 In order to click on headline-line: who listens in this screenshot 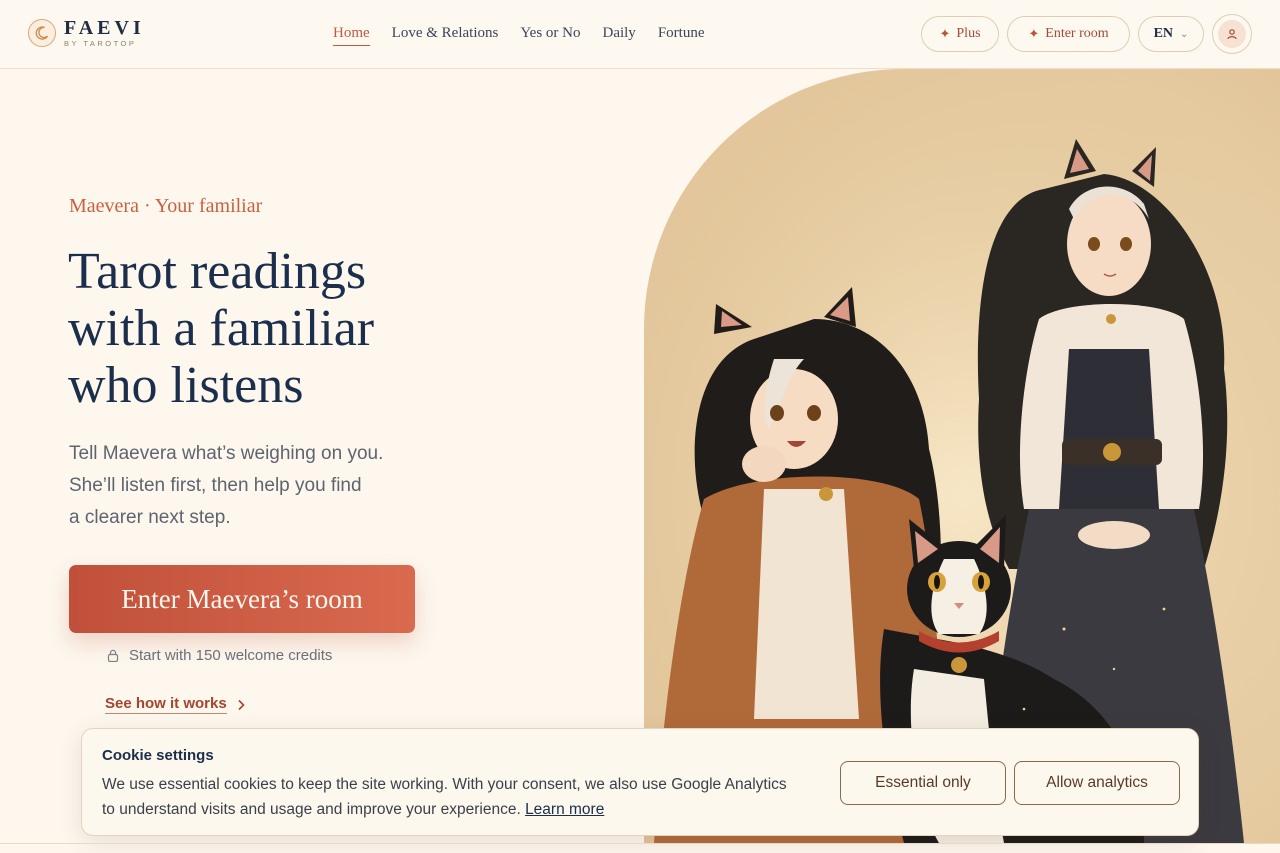, I will do `click(186, 385)`.